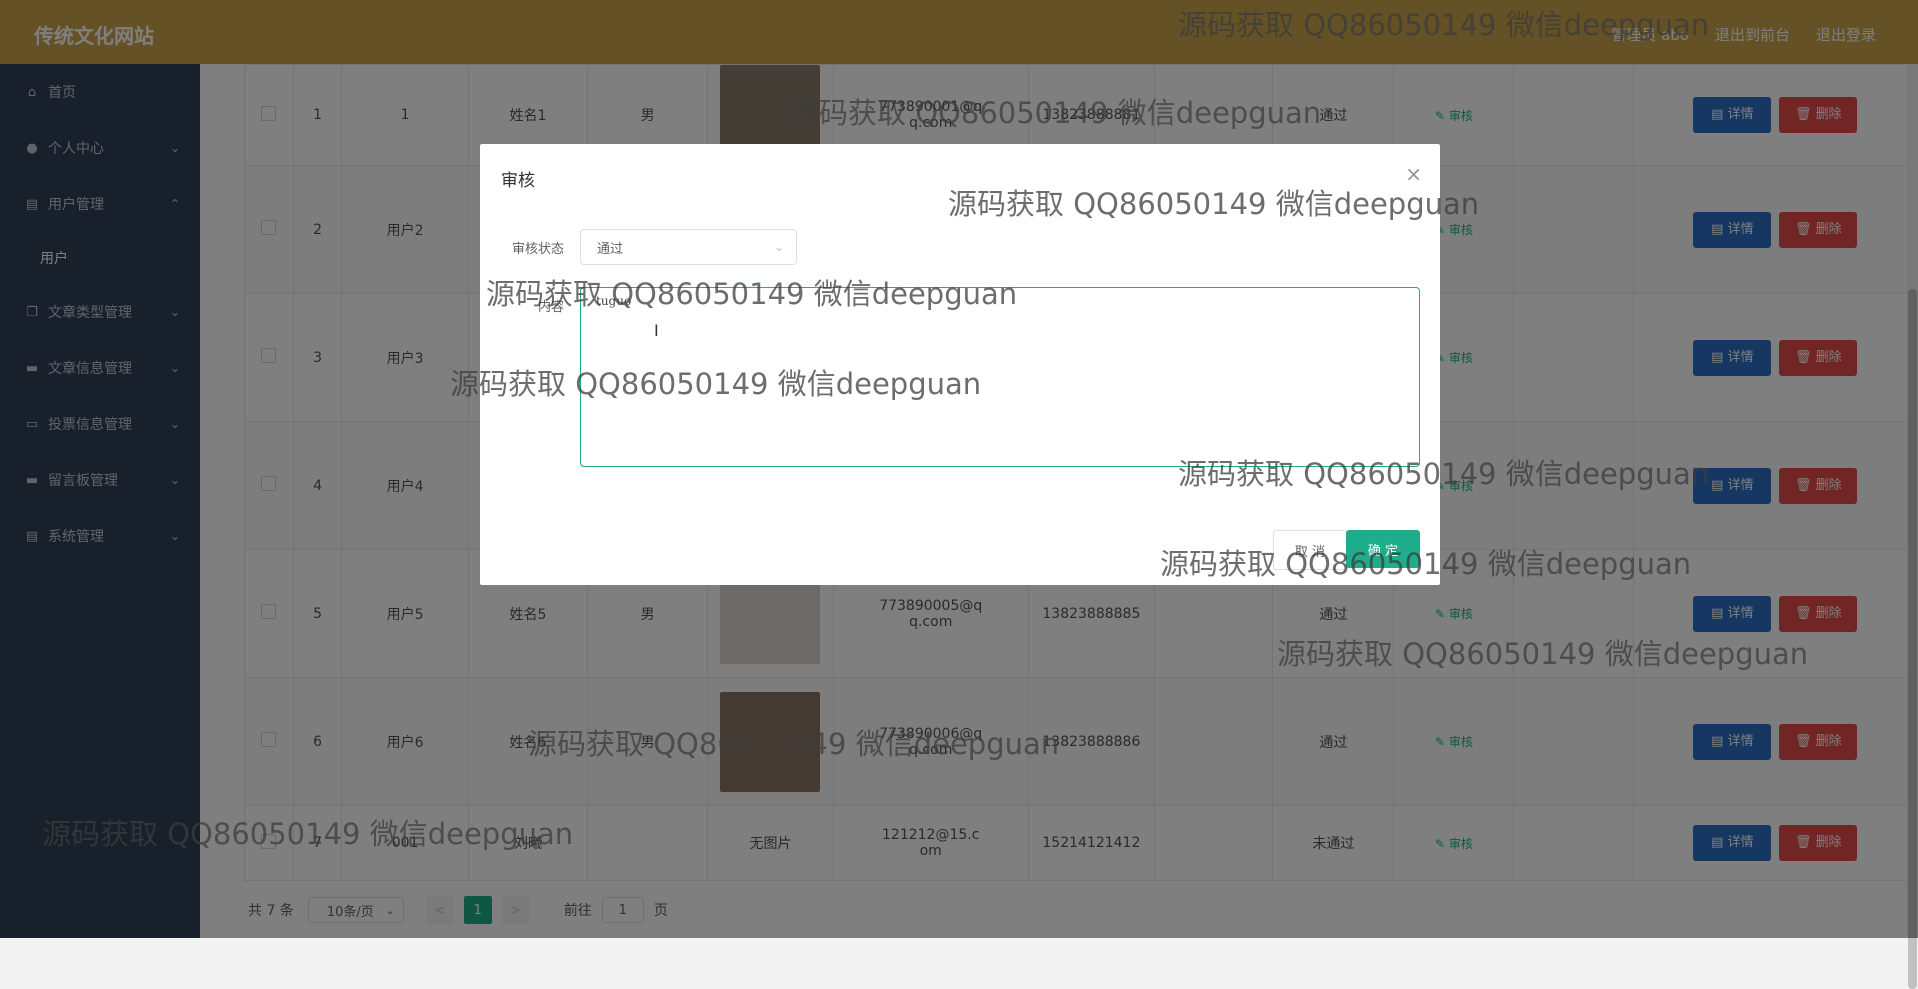  What do you see at coordinates (778, 247) in the screenshot?
I see `chevron-down-icon: ⌄` at bounding box center [778, 247].